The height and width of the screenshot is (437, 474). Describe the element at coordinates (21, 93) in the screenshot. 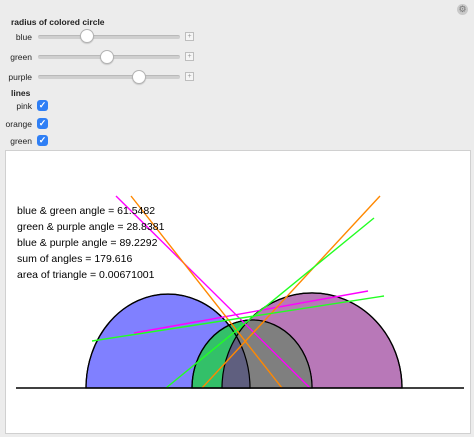

I see `lines-section-title: lines` at that location.